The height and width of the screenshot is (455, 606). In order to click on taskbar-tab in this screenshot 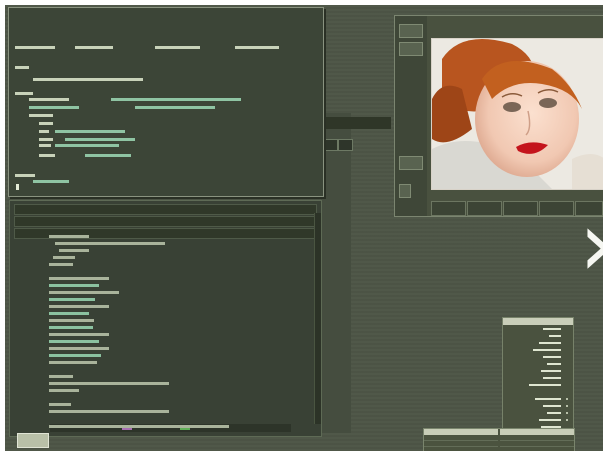, I will do `click(33, 440)`.